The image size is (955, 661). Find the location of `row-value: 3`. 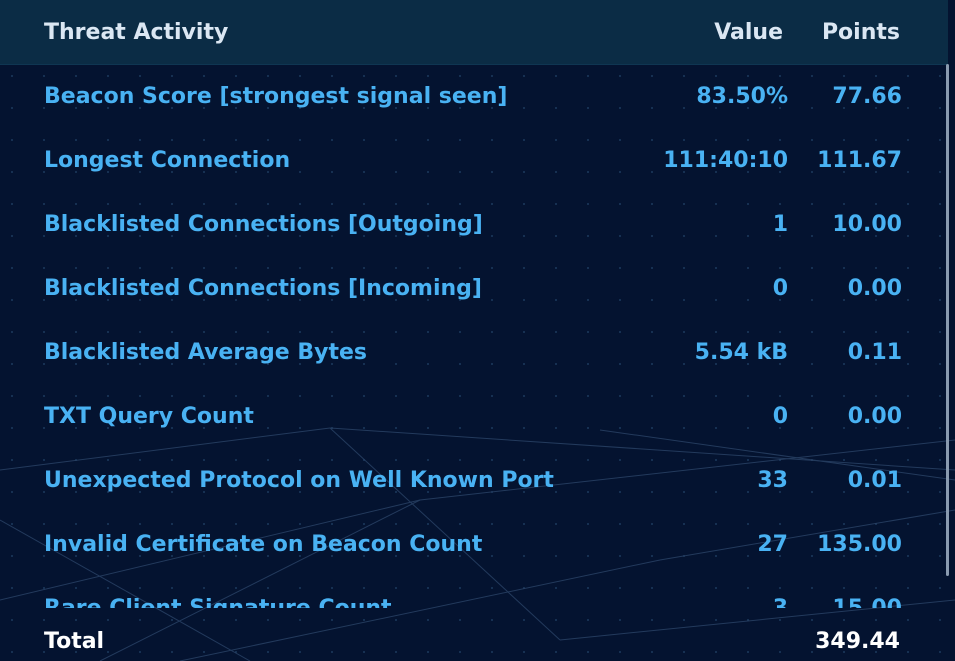

row-value: 3 is located at coordinates (780, 602).